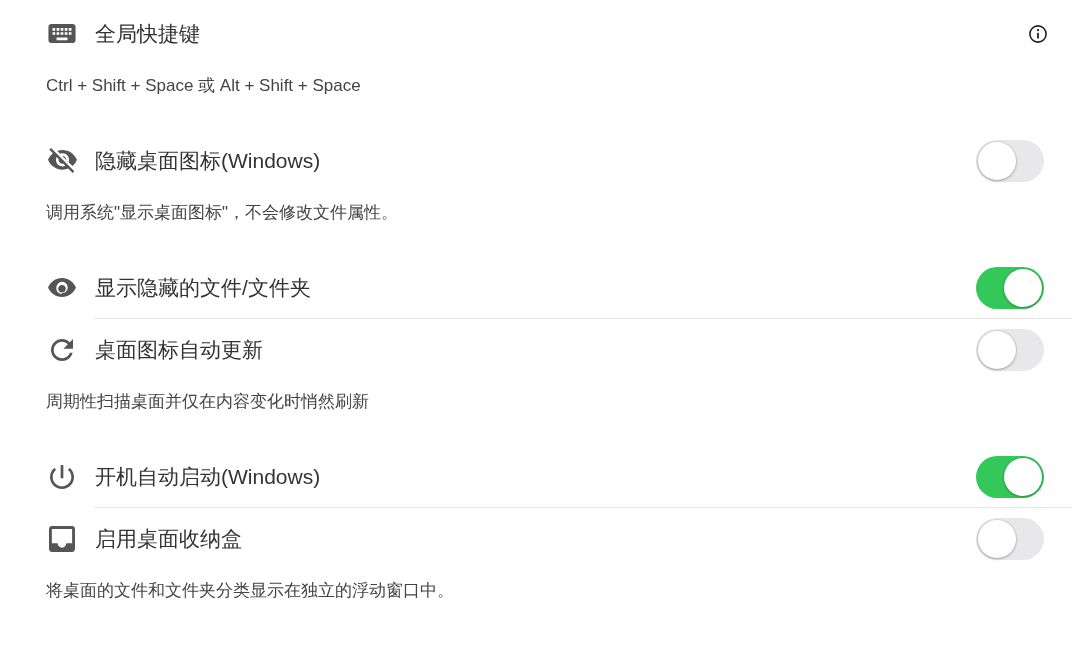  I want to click on setting-title: 启用桌面收纳盒, so click(169, 538).